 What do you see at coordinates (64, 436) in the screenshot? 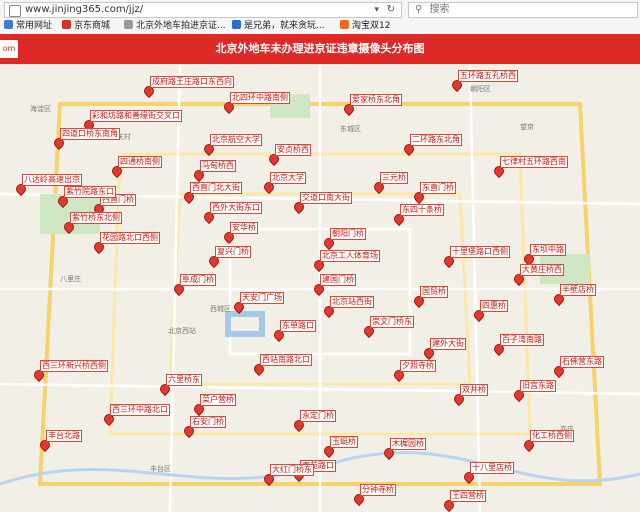
I see `camera-label: 丰台北路` at bounding box center [64, 436].